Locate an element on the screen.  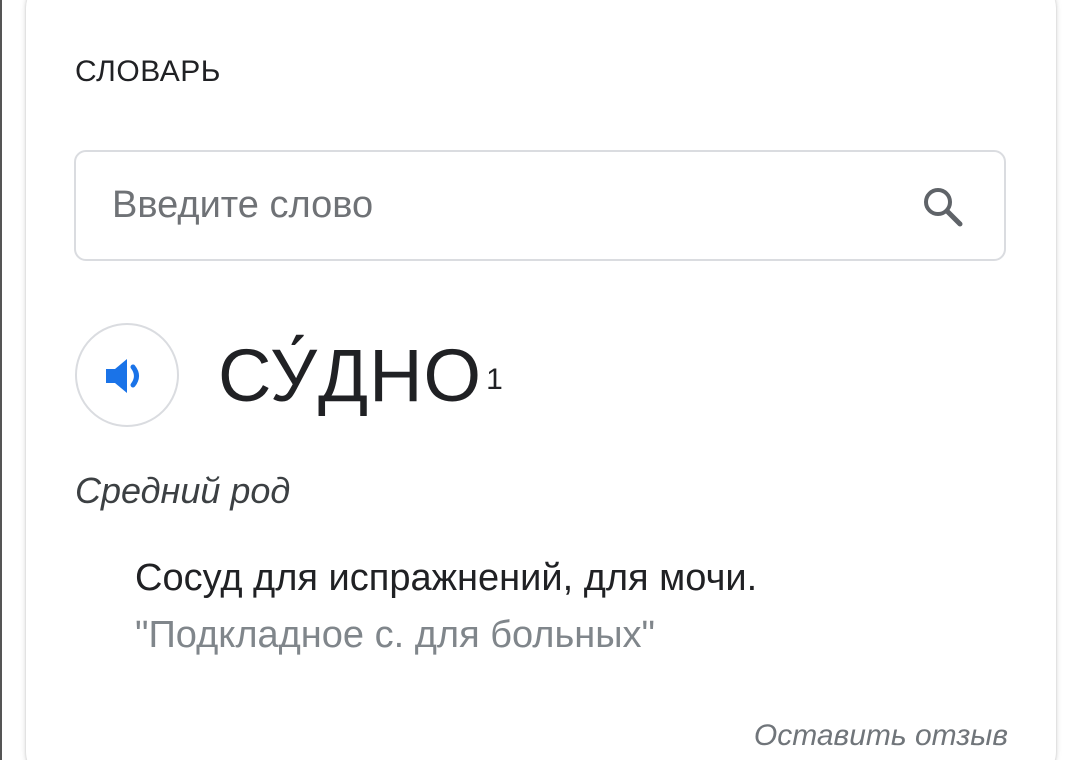
headword: СУ́ДНО 1 is located at coordinates (361, 376).